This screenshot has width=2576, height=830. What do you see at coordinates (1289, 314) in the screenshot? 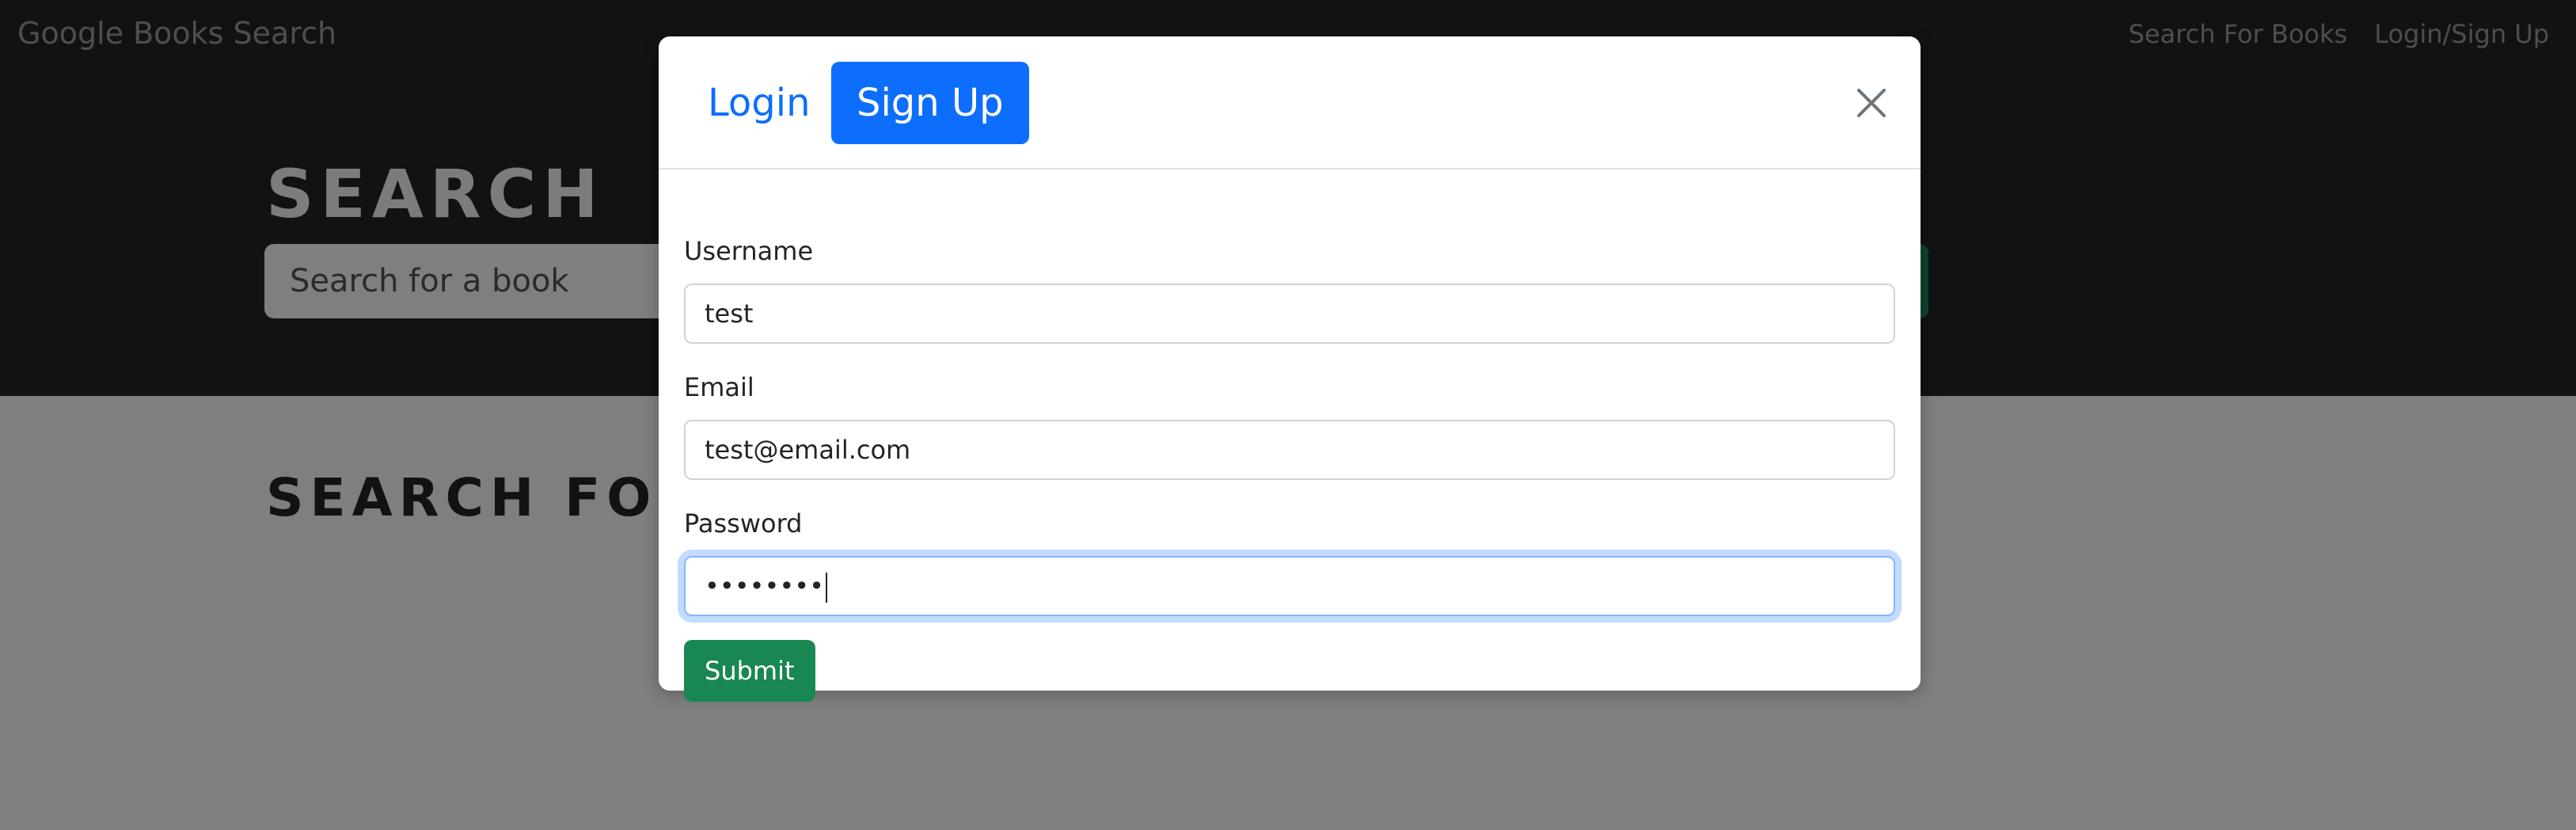
I see `username-field: test` at bounding box center [1289, 314].